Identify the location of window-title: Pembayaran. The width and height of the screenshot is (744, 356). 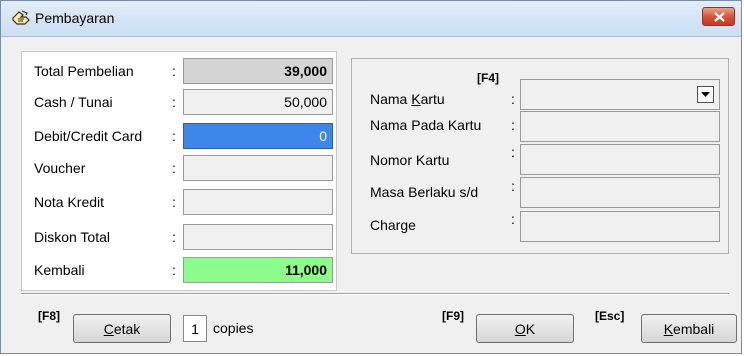
(75, 18).